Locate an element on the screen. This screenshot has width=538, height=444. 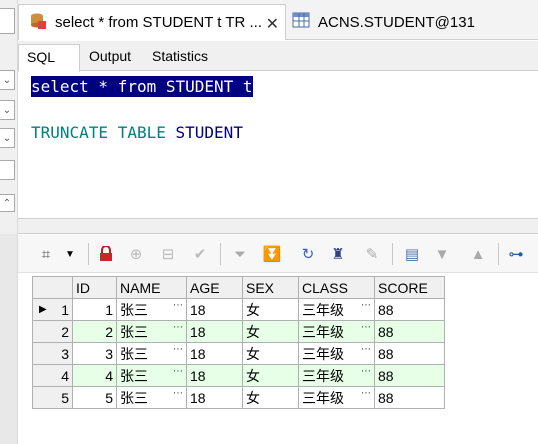
editor-line-truncate: TRUNCATE TABLE STUDENT is located at coordinates (137, 132).